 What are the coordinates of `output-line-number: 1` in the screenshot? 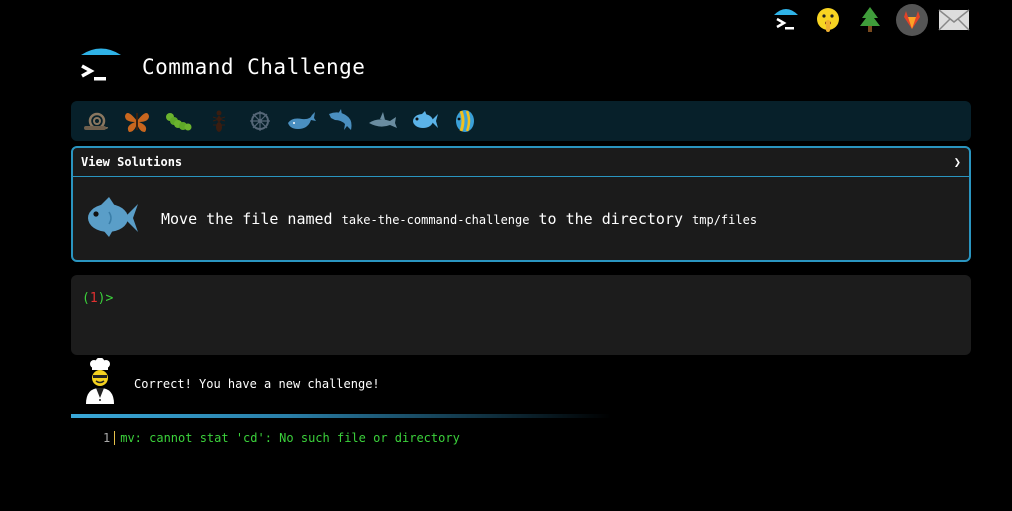 It's located at (109, 438).